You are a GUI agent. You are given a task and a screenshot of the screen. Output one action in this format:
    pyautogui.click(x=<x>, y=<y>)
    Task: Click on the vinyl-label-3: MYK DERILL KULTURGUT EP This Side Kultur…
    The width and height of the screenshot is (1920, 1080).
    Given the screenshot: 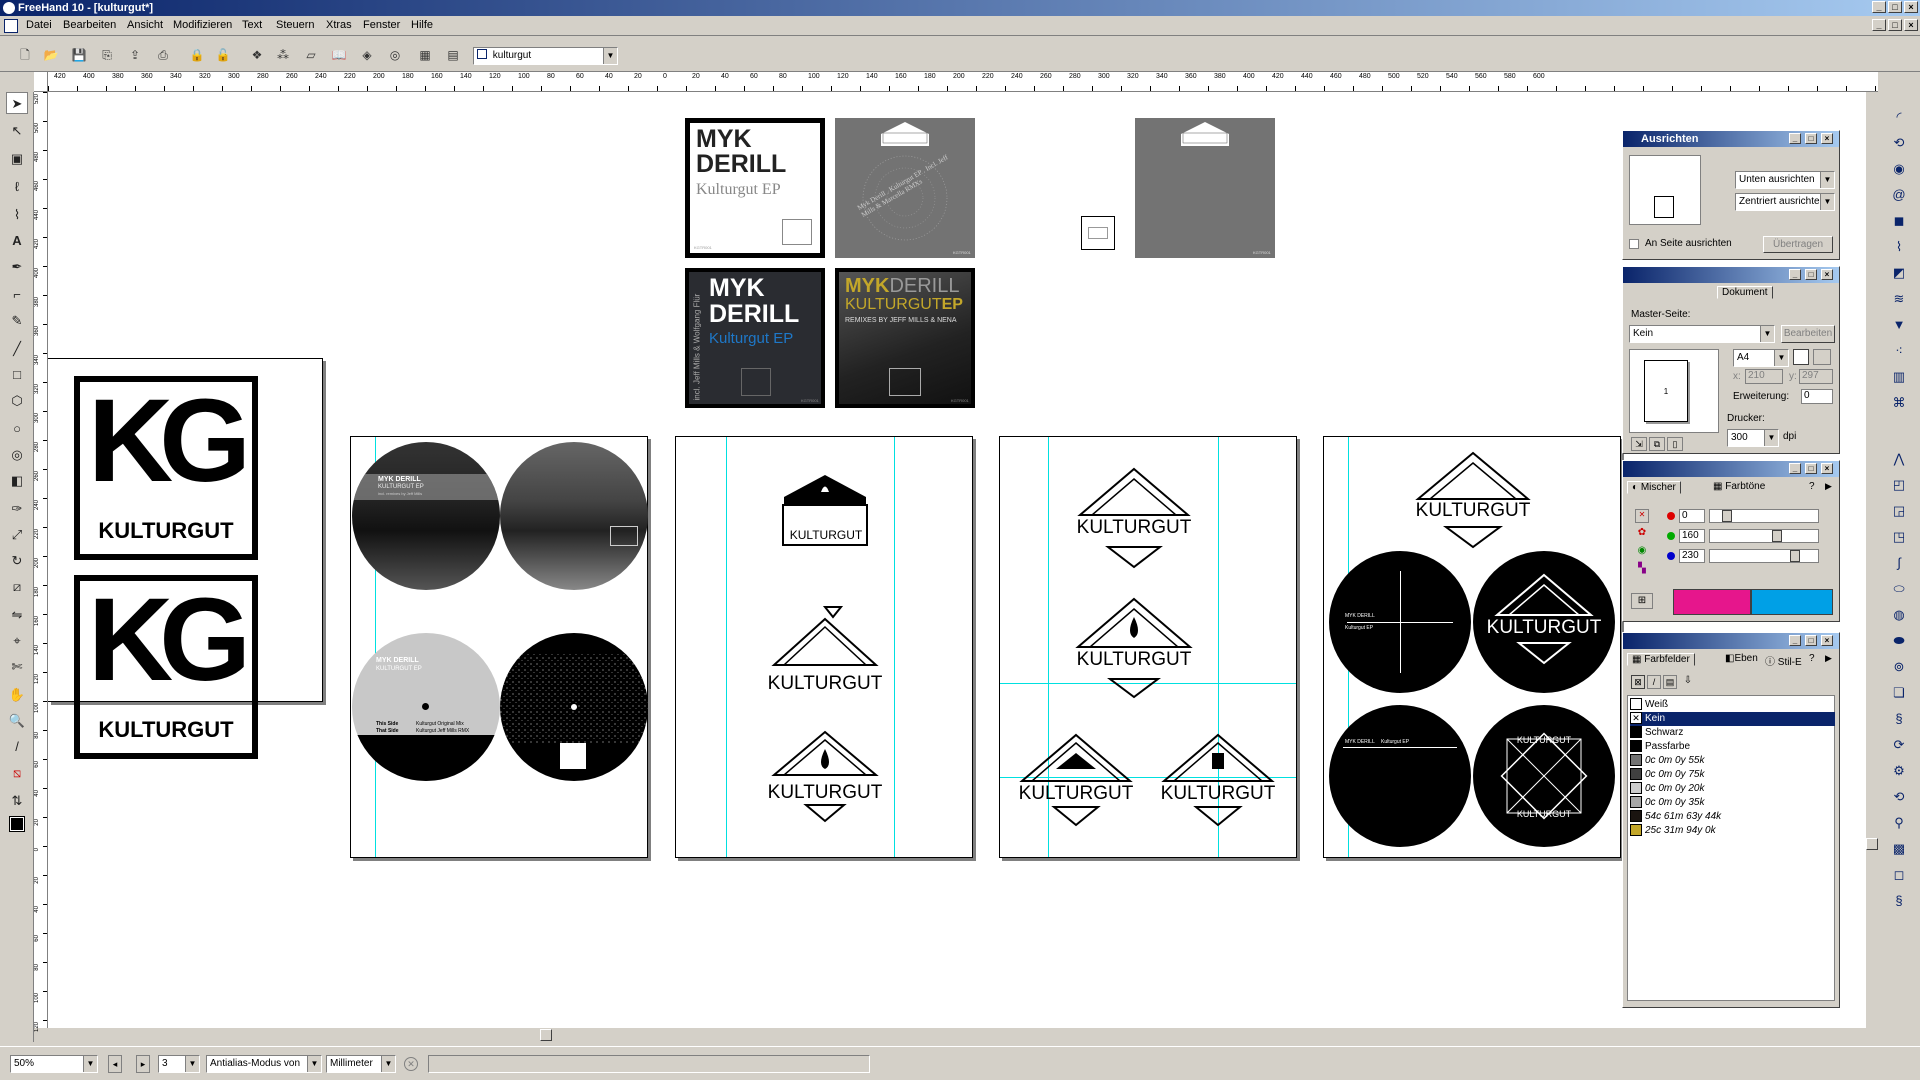 What is the action you would take?
    pyautogui.click(x=426, y=707)
    